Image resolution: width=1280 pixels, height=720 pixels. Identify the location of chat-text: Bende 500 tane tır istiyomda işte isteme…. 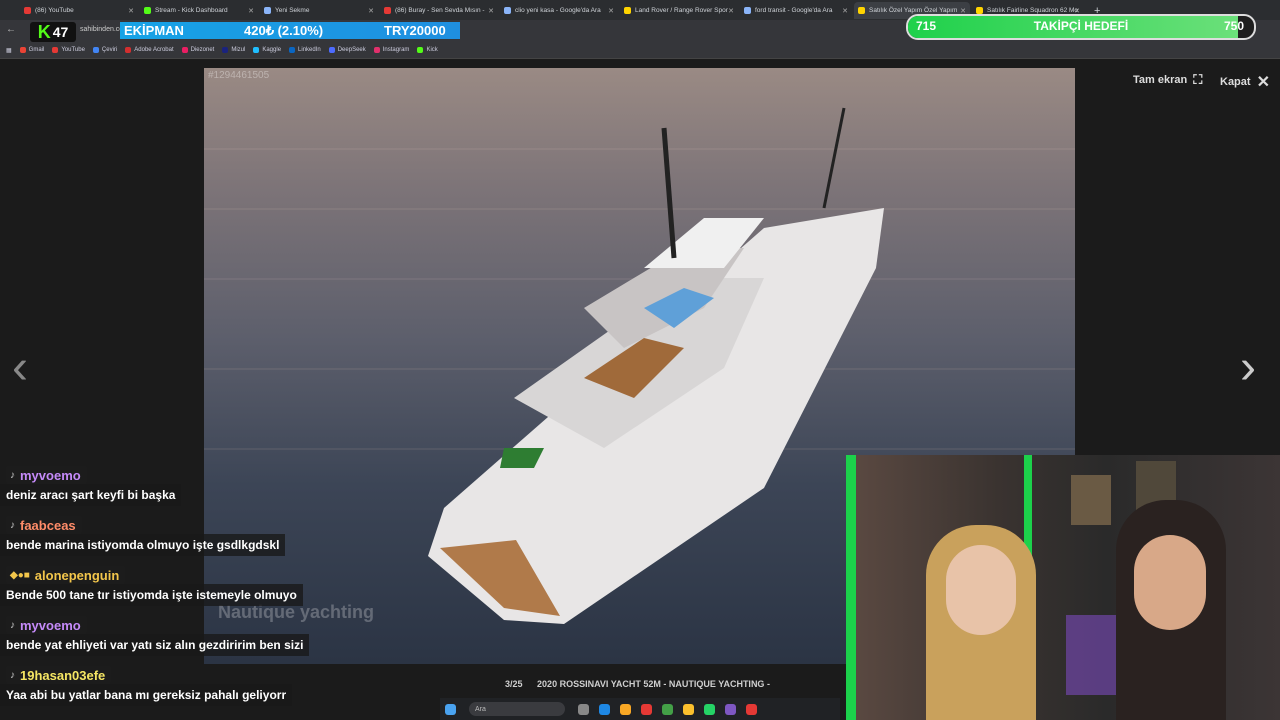
(151, 595).